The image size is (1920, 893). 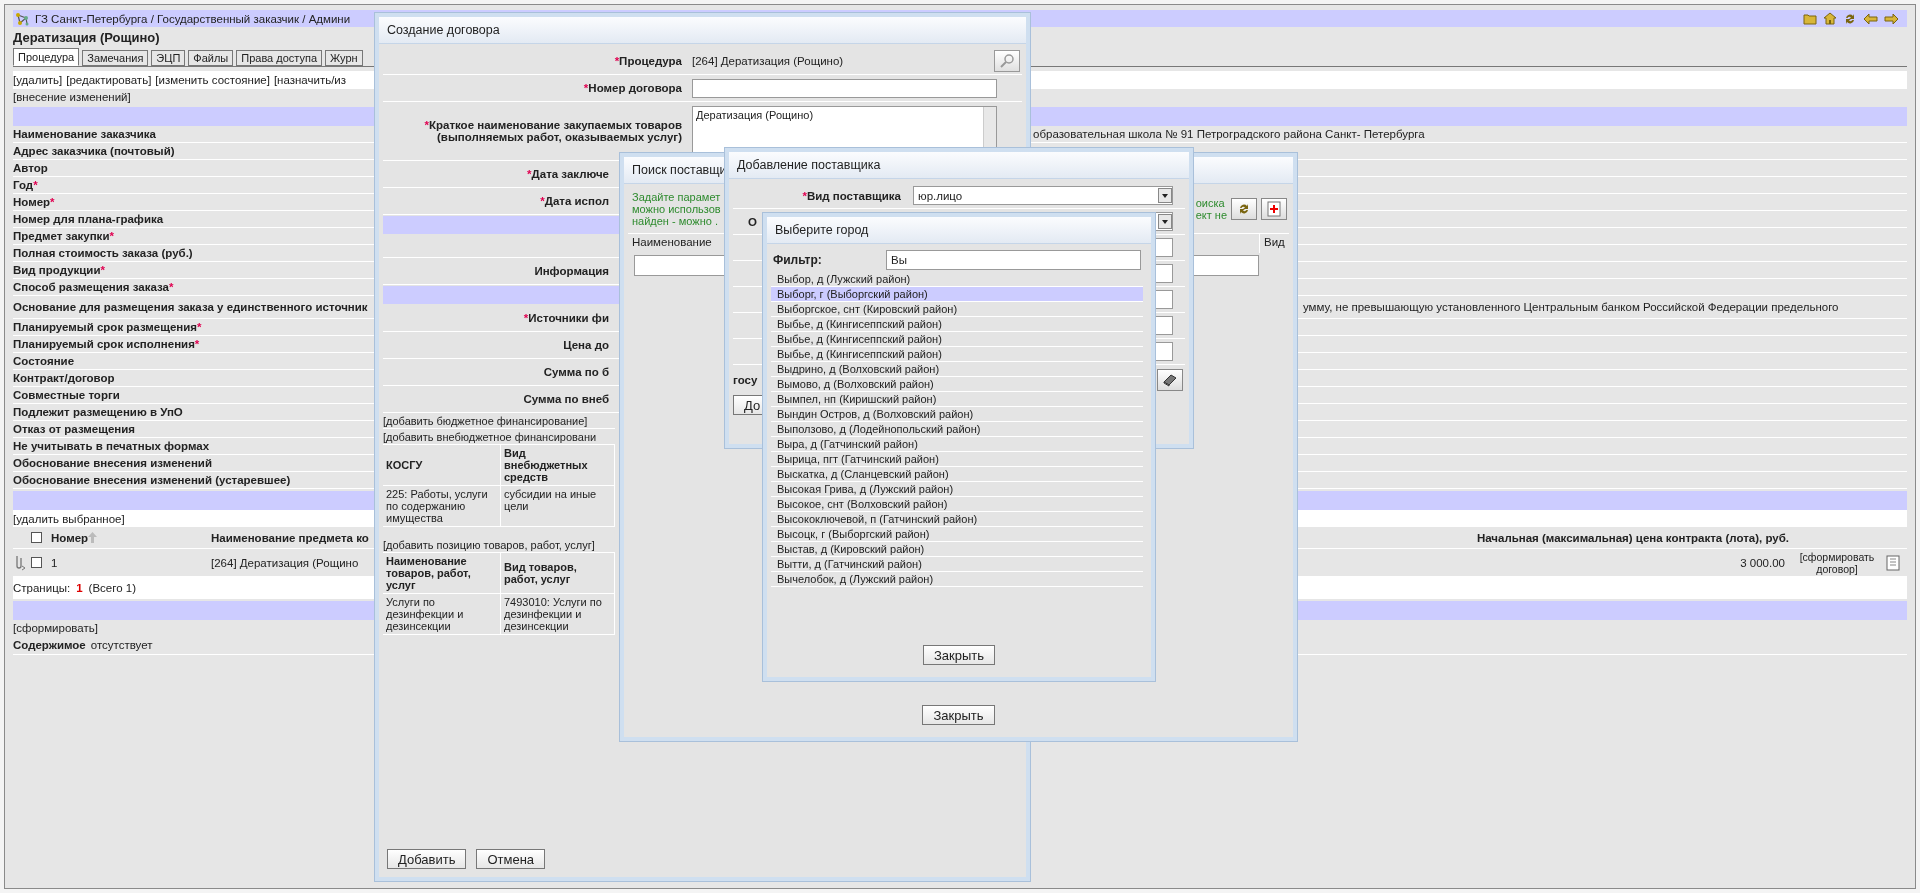 I want to click on field-label: Наименование заказчика, so click(x=85, y=134).